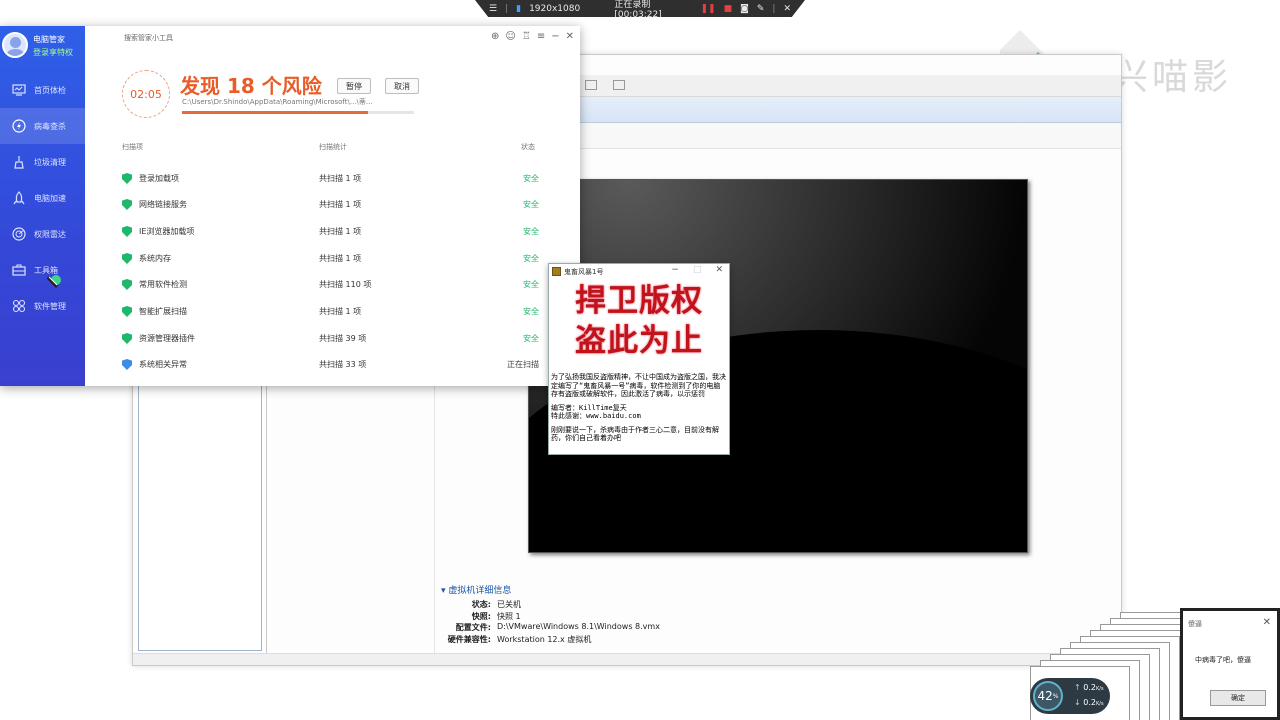  I want to click on shield-scanning-icon, so click(127, 364).